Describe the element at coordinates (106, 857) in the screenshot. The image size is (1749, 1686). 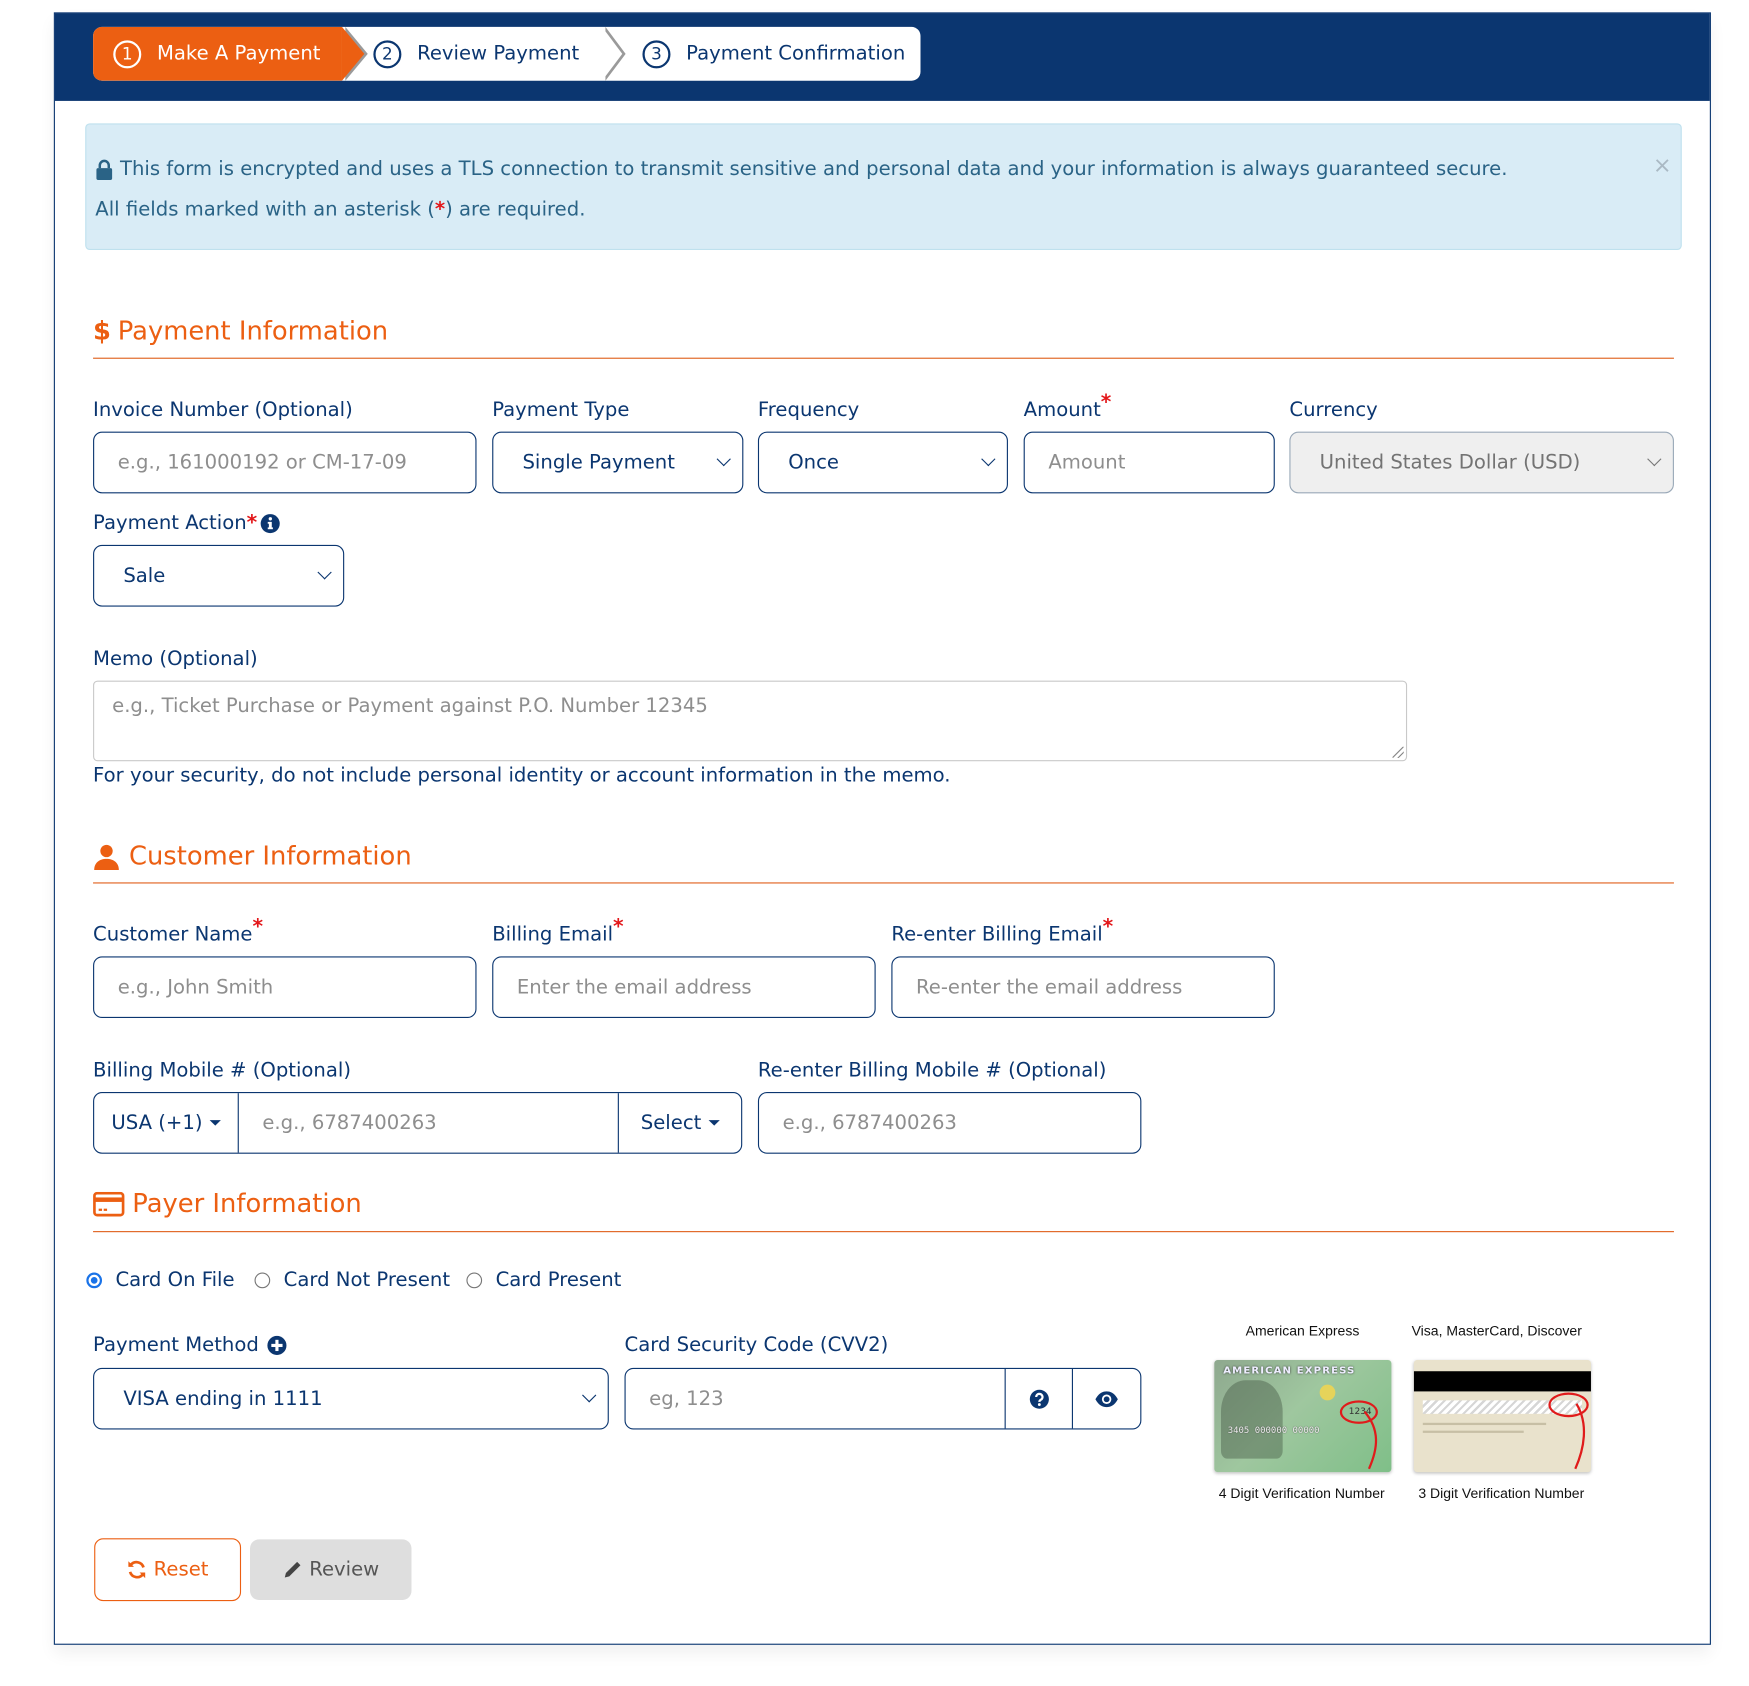
I see `user-icon` at that location.